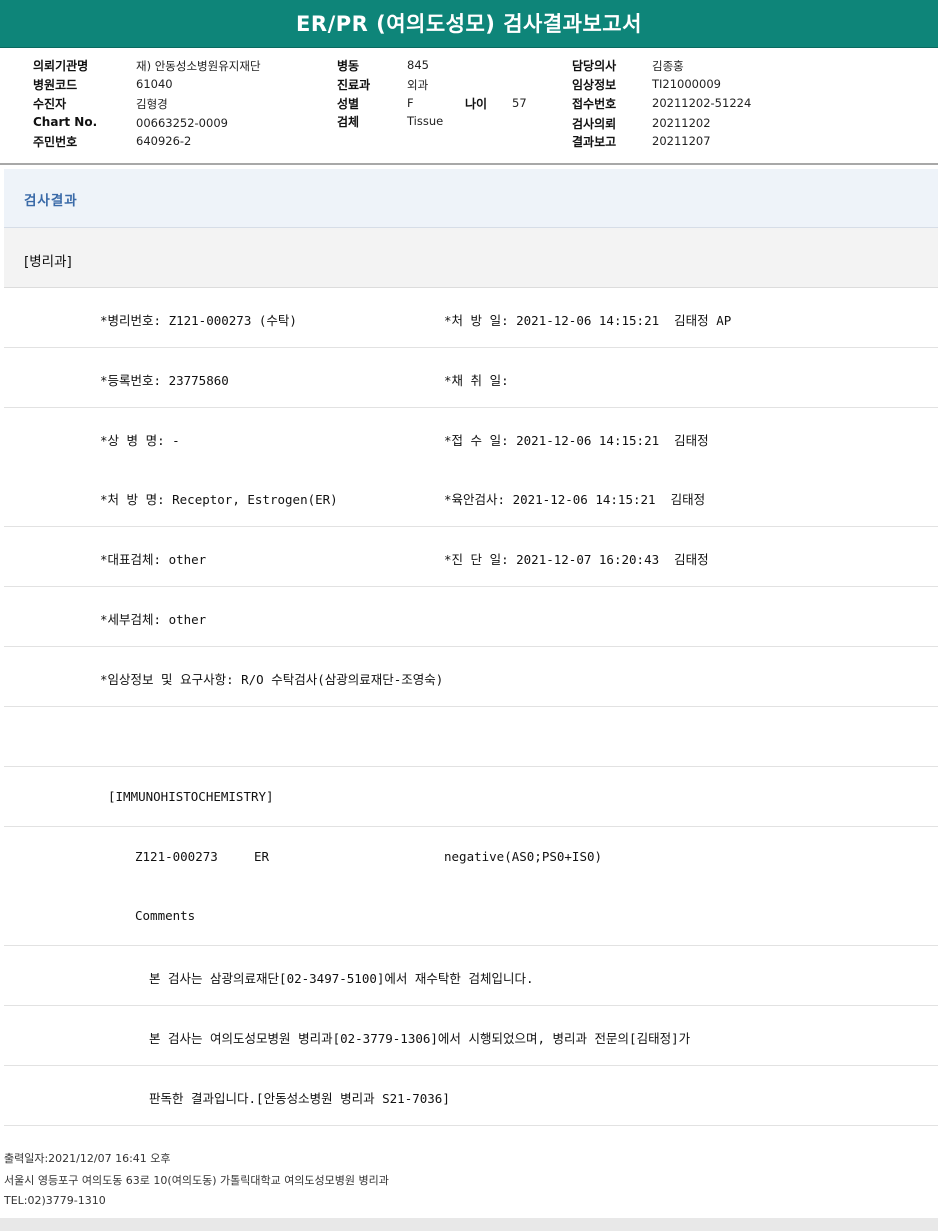 The width and height of the screenshot is (938, 1231). Describe the element at coordinates (686, 84) in the screenshot. I see `clinical-info-value: TI21000009` at that location.